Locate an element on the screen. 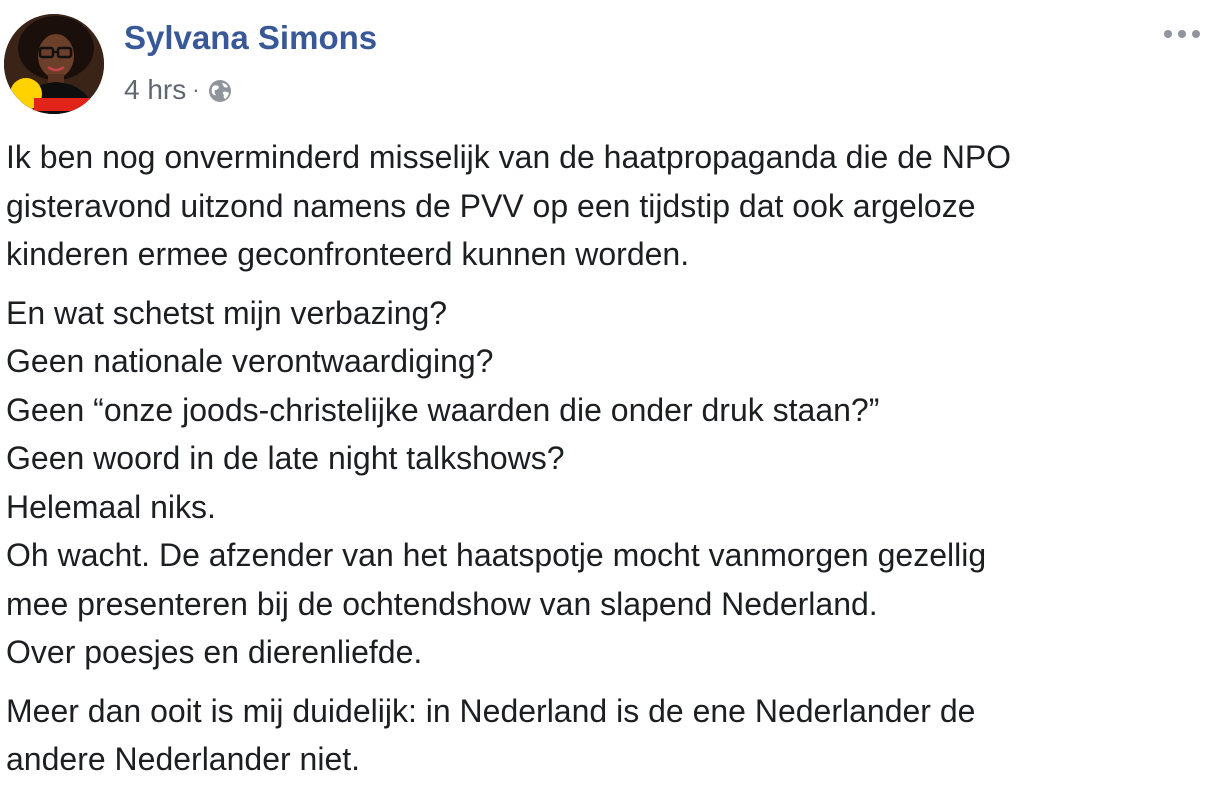  avatar-image is located at coordinates (54, 64).